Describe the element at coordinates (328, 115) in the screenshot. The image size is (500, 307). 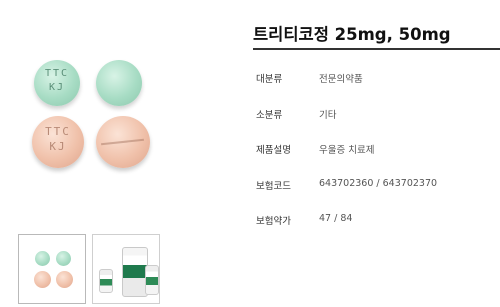
I see `info-value: 기타` at that location.